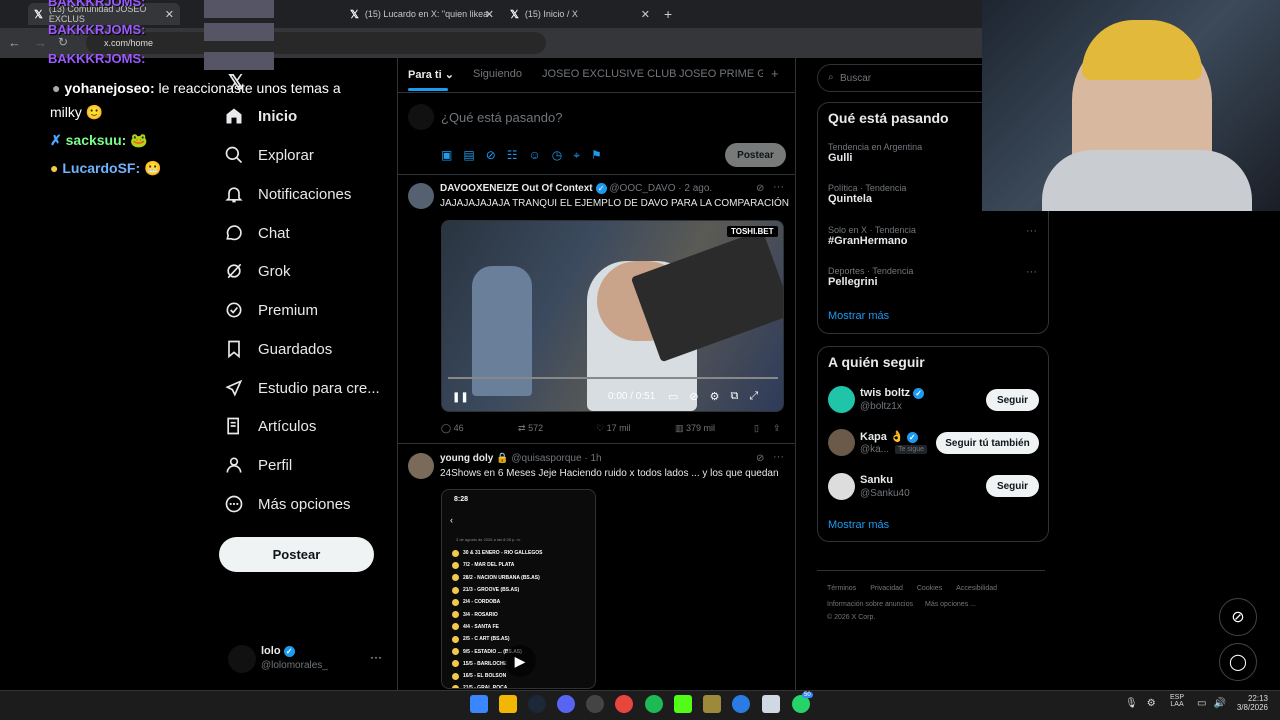 The height and width of the screenshot is (720, 1280). I want to click on fullscreen-icon: ⤢, so click(753, 396).